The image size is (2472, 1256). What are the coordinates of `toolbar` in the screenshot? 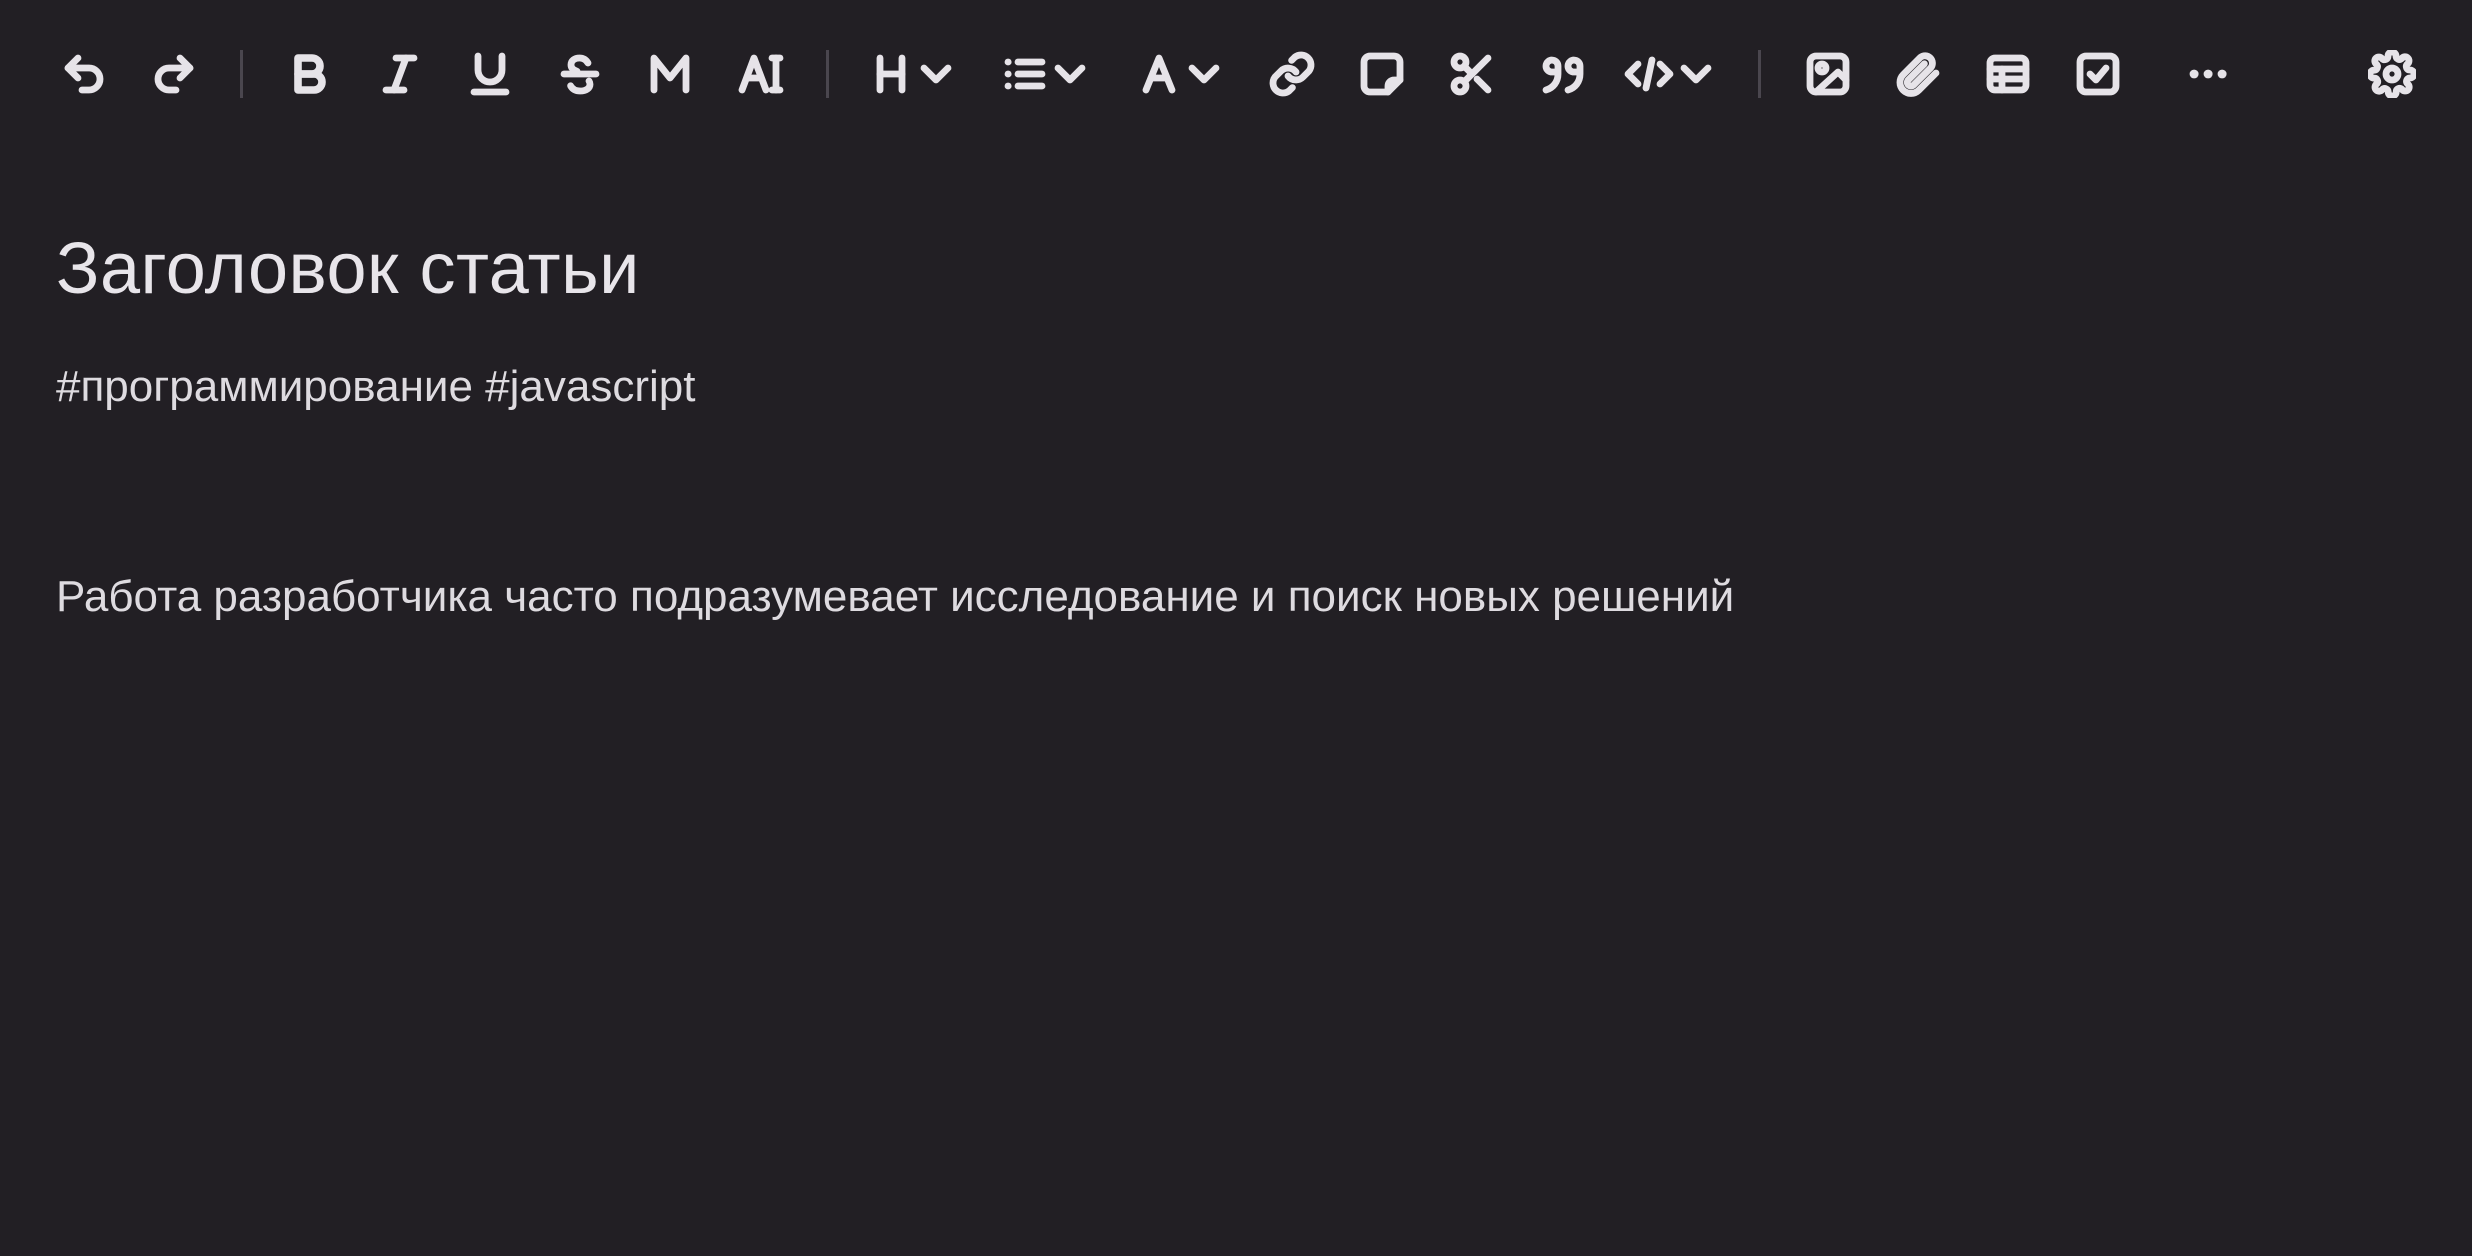 It's located at (1236, 74).